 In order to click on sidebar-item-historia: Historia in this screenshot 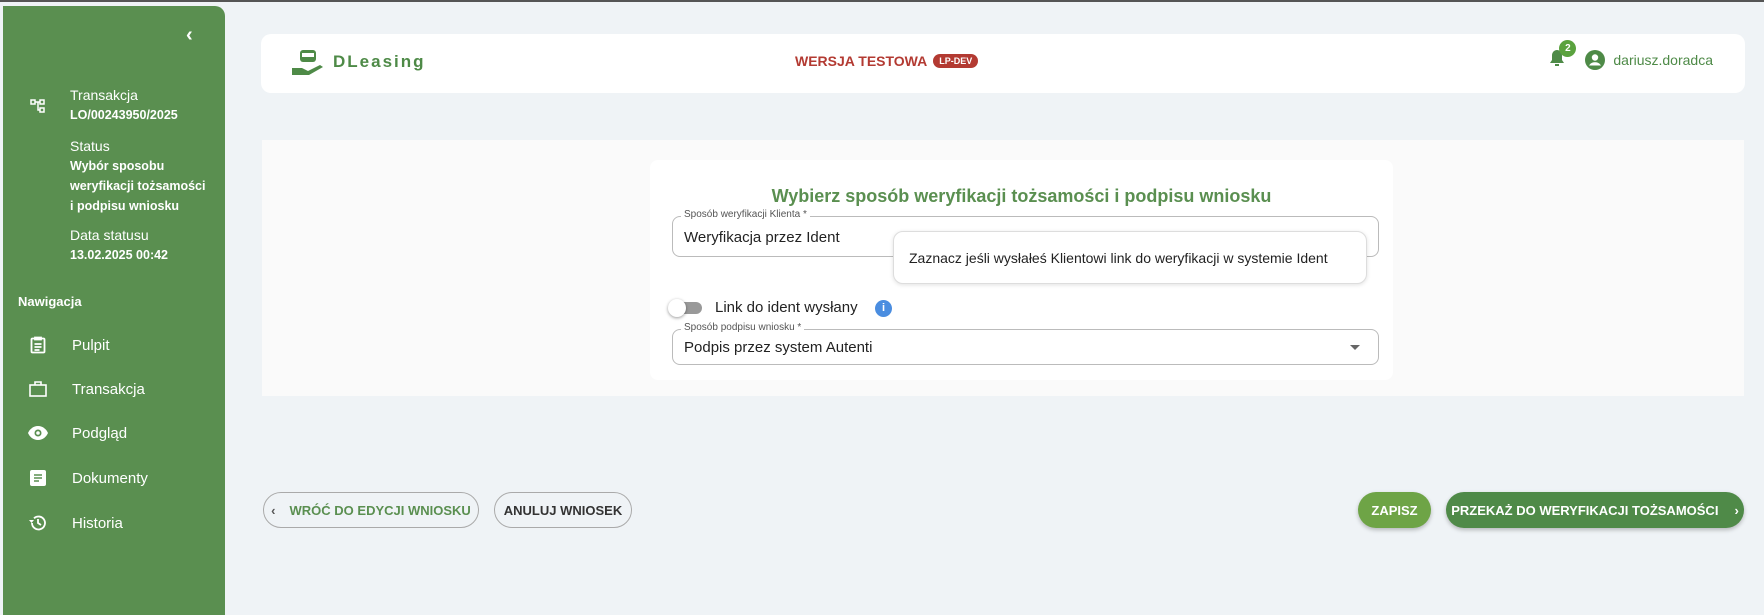, I will do `click(114, 523)`.